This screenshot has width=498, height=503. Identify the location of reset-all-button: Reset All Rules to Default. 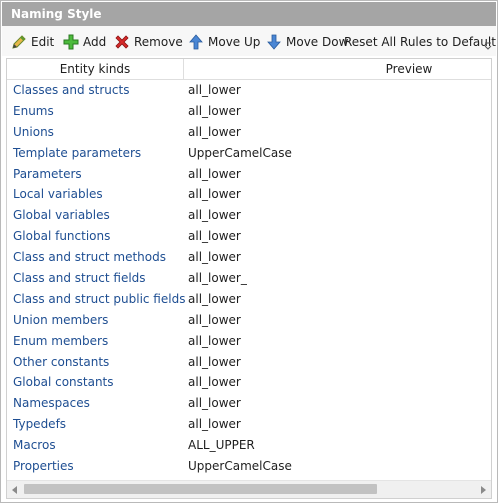
(420, 41).